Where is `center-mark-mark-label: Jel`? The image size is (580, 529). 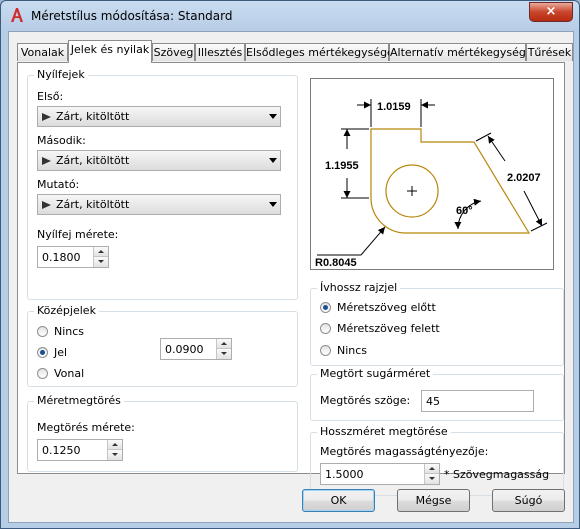
center-mark-mark-label: Jel is located at coordinates (61, 352).